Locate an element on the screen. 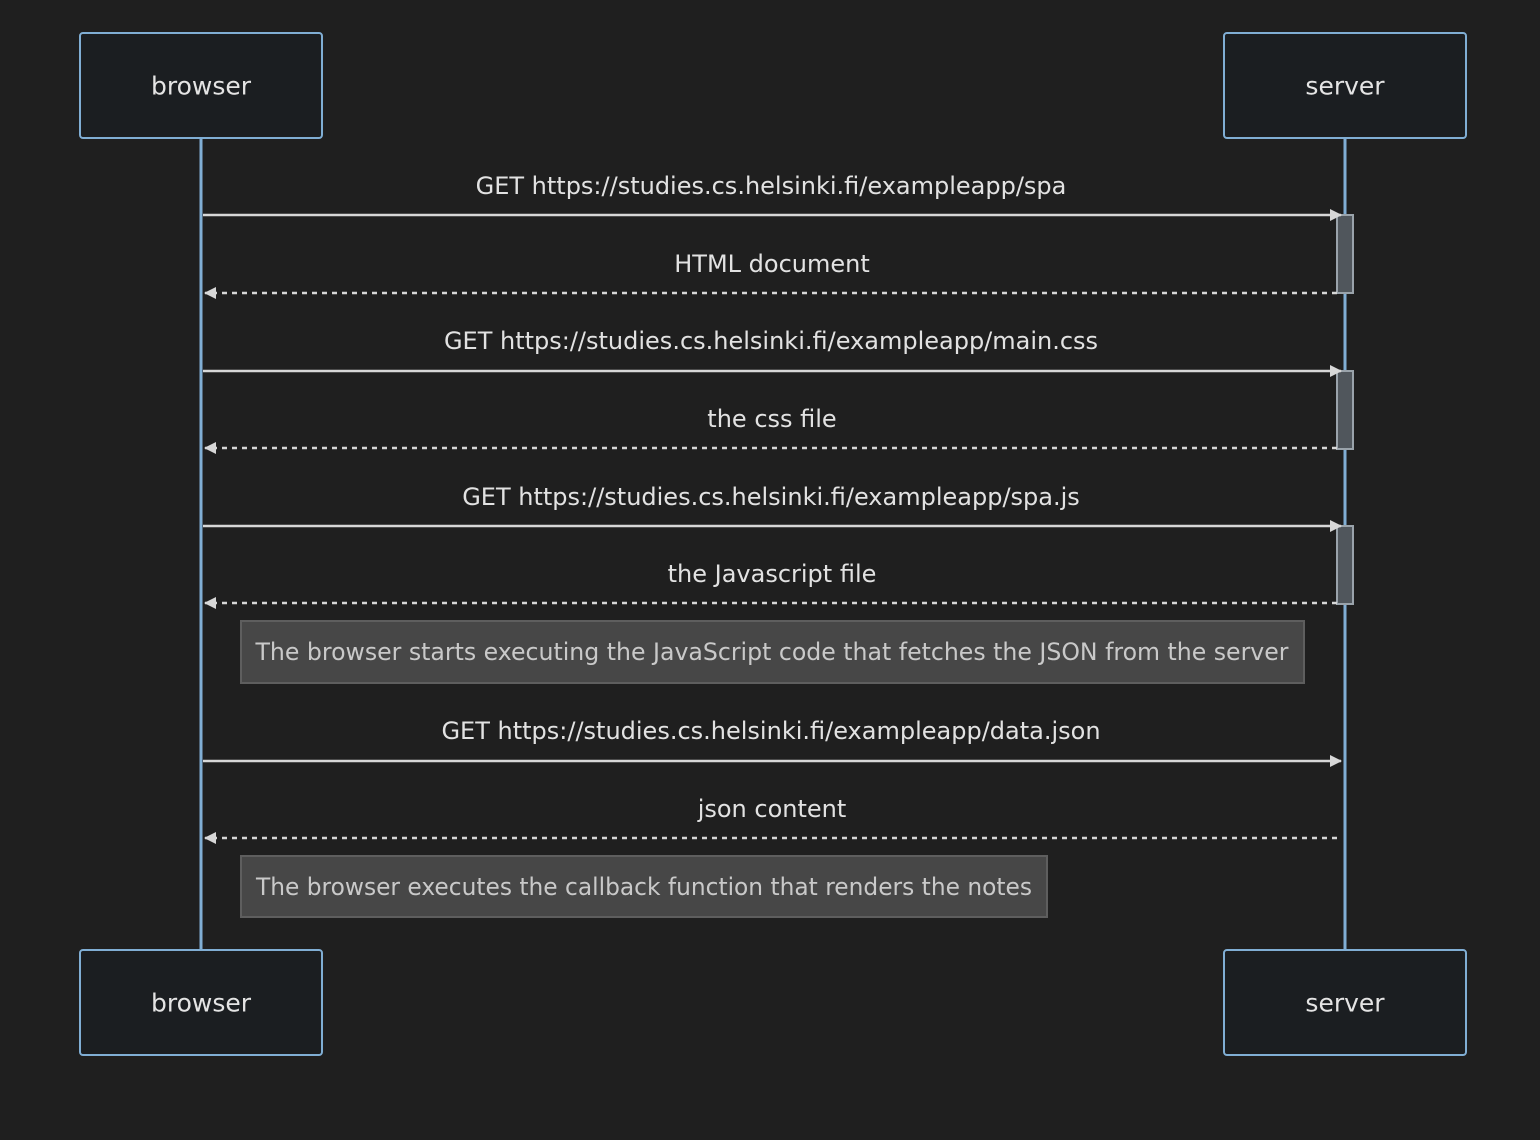 Image resolution: width=1540 pixels, height=1140 pixels. actor-browser-top: browser is located at coordinates (201, 85).